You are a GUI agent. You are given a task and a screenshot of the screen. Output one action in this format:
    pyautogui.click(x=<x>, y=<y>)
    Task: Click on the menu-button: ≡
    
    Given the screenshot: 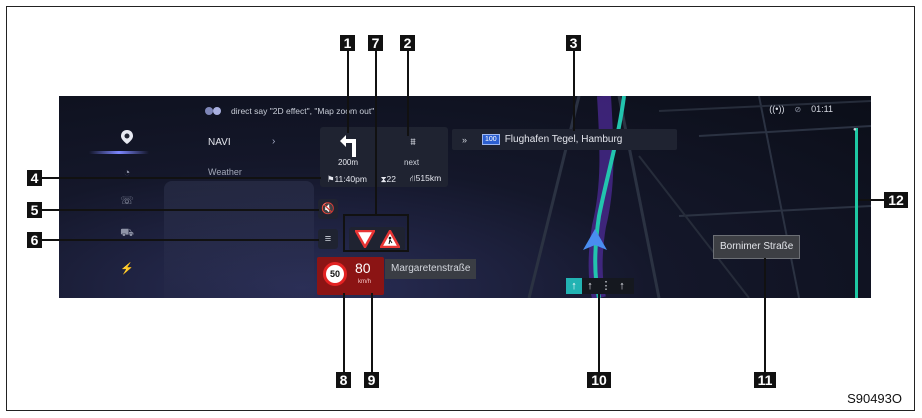 What is the action you would take?
    pyautogui.click(x=328, y=239)
    